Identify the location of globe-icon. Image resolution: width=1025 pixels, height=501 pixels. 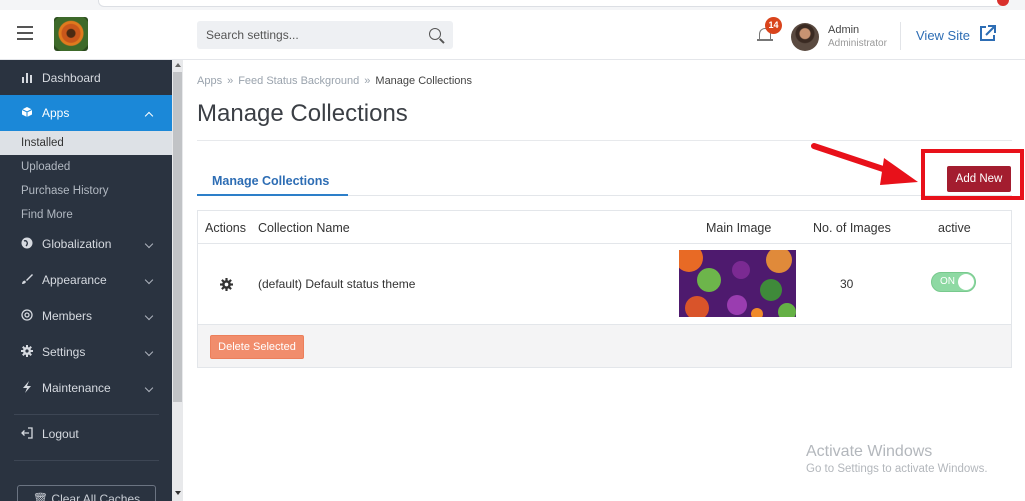
(27, 243).